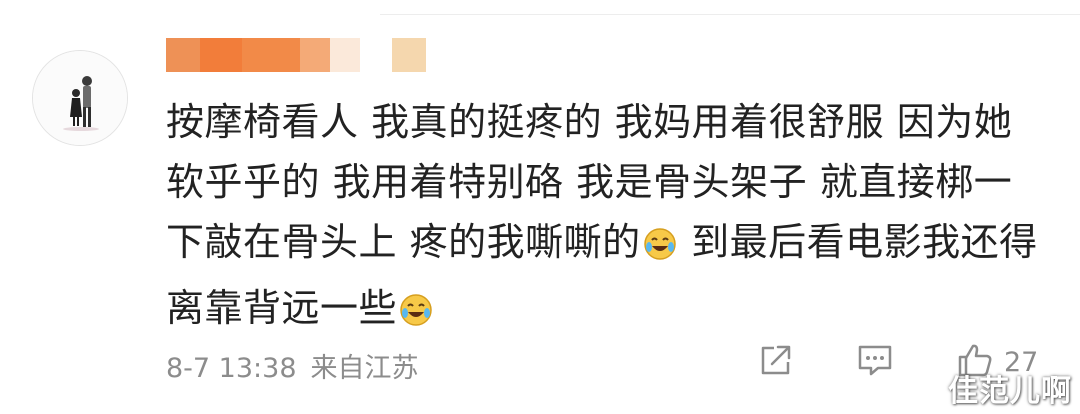 Image resolution: width=1080 pixels, height=414 pixels. I want to click on comment-footer: 8-7 13:38 来自江苏 27, so click(623, 363).